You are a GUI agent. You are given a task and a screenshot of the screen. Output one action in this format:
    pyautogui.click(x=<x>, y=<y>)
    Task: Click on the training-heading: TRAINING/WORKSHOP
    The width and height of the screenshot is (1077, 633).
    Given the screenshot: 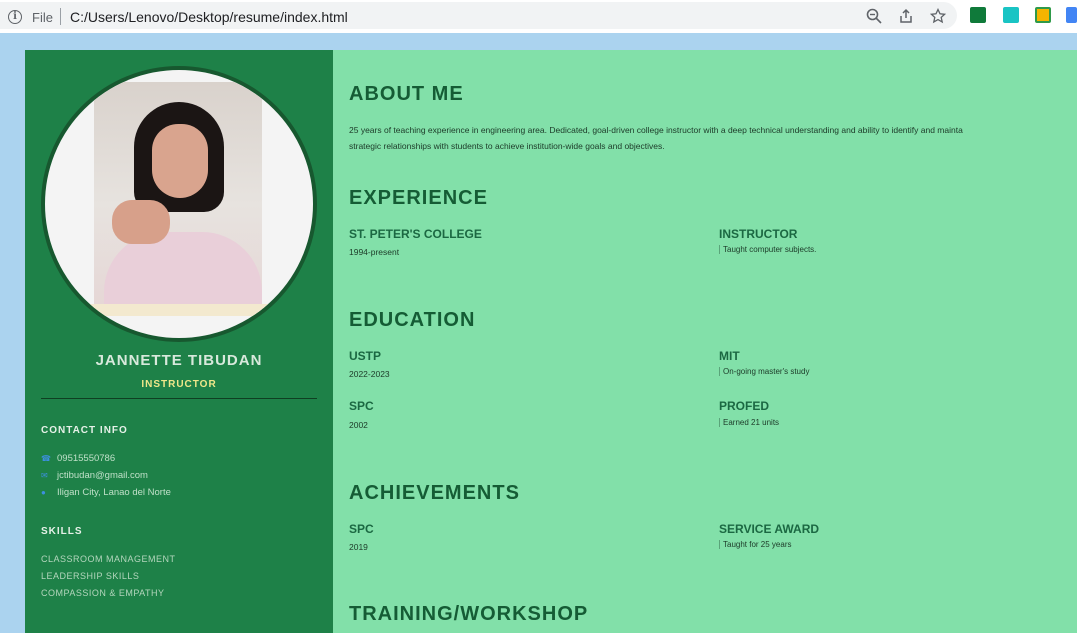 What is the action you would take?
    pyautogui.click(x=469, y=614)
    